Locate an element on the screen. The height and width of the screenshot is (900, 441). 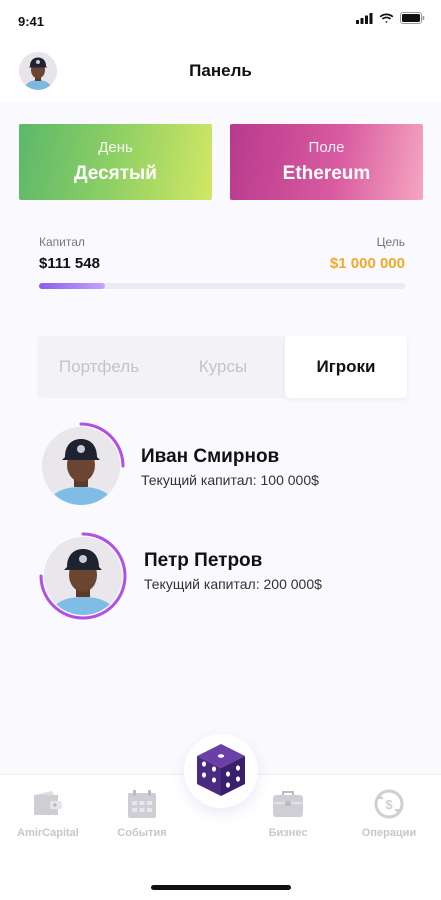
nav-label-business: Бизнес is located at coordinates (288, 833).